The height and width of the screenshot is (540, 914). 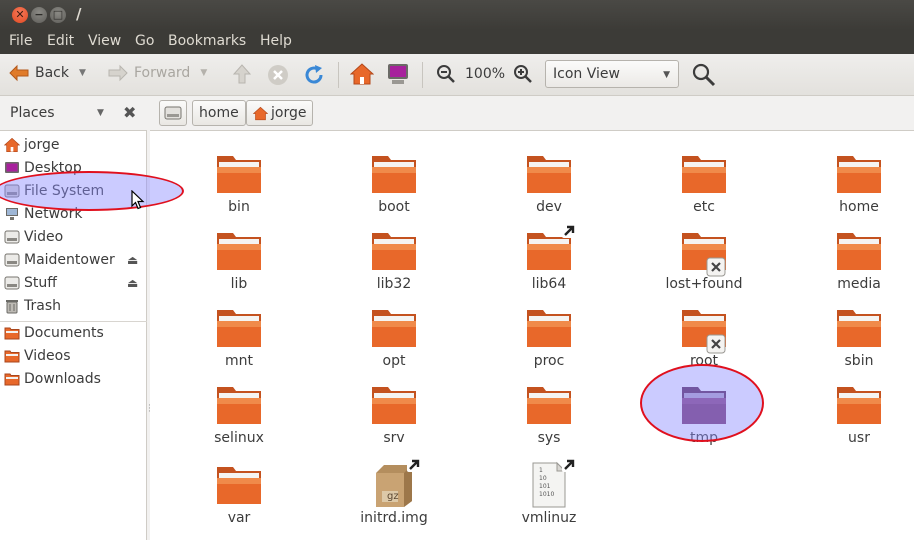 I want to click on file-item-opt: opt, so click(x=394, y=337).